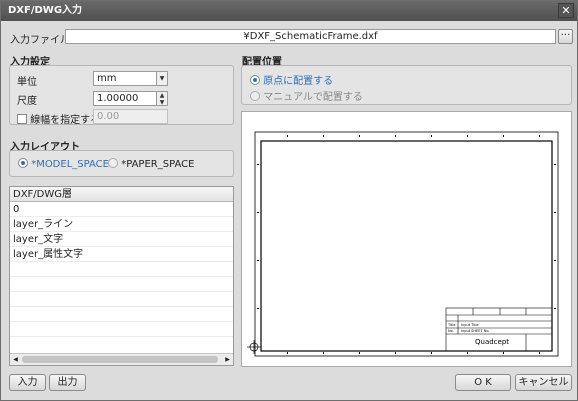  I want to click on chevron-down-icon: ▼, so click(162, 78).